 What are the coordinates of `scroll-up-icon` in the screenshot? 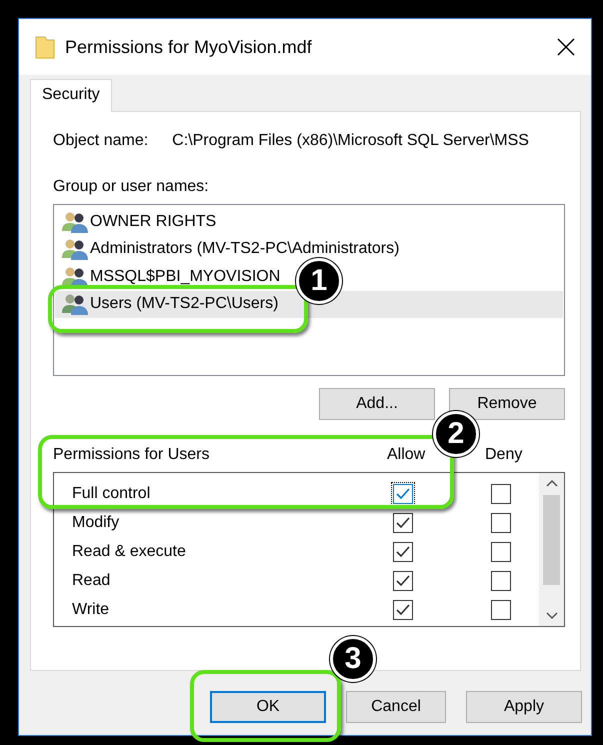 It's located at (552, 483).